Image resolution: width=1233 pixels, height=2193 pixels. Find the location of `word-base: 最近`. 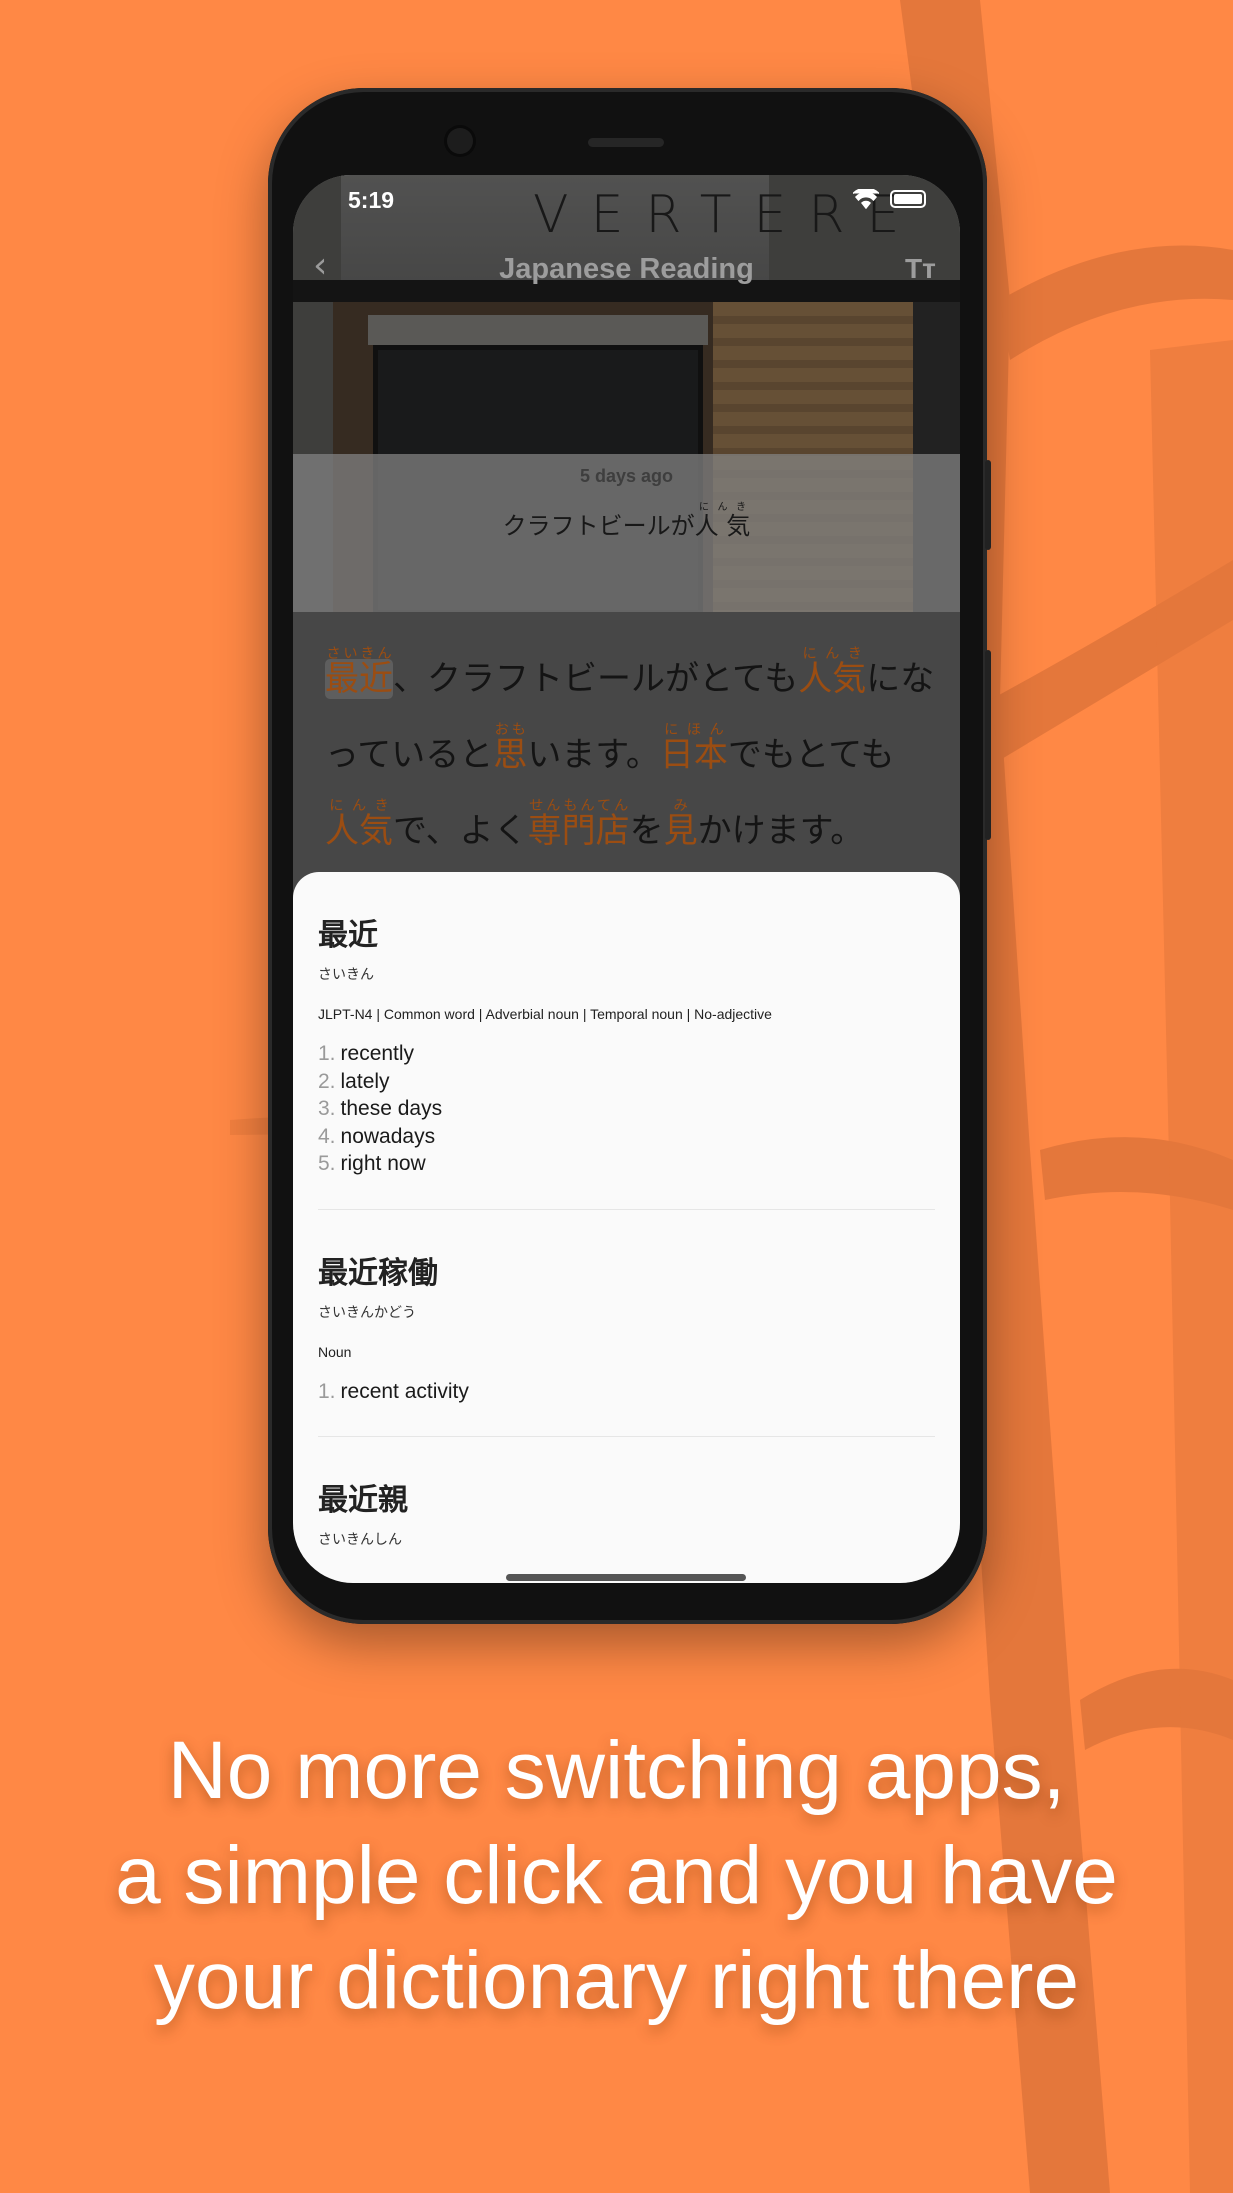

word-base: 最近 is located at coordinates (359, 679).